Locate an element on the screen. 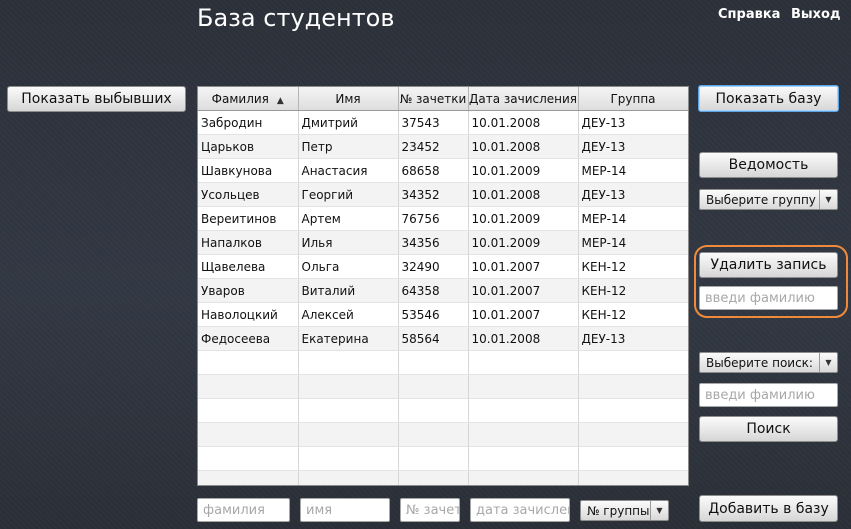 The height and width of the screenshot is (529, 851). delete-surname-input: введи фамилию is located at coordinates (768, 298).